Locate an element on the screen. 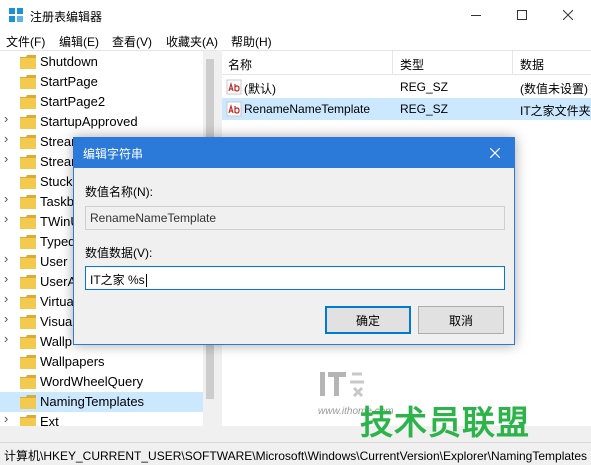 The image size is (591, 465). tree-item-label: Ext is located at coordinates (49, 420).